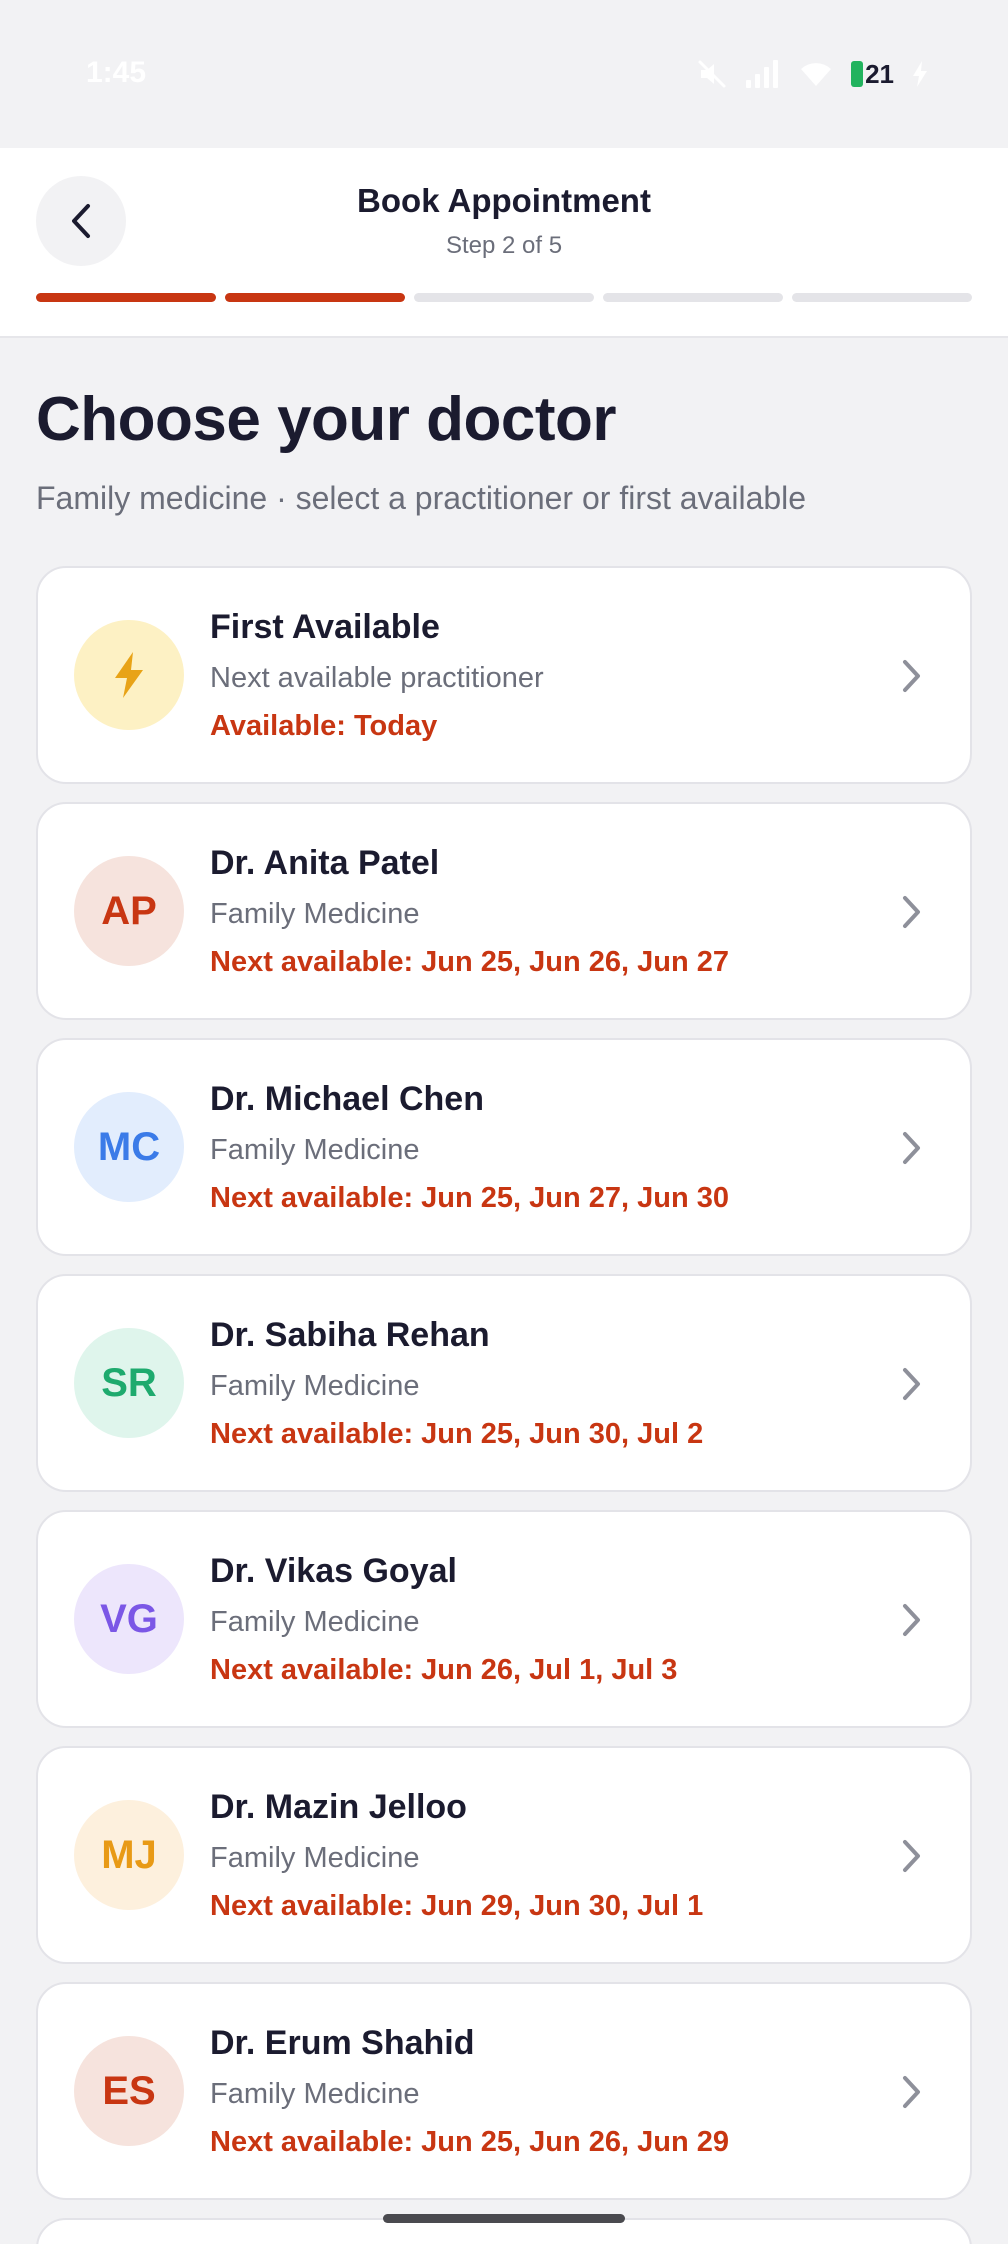 The image size is (1008, 2244). What do you see at coordinates (338, 1807) in the screenshot?
I see `doctor-name: Dr. Mazin Jelloo` at bounding box center [338, 1807].